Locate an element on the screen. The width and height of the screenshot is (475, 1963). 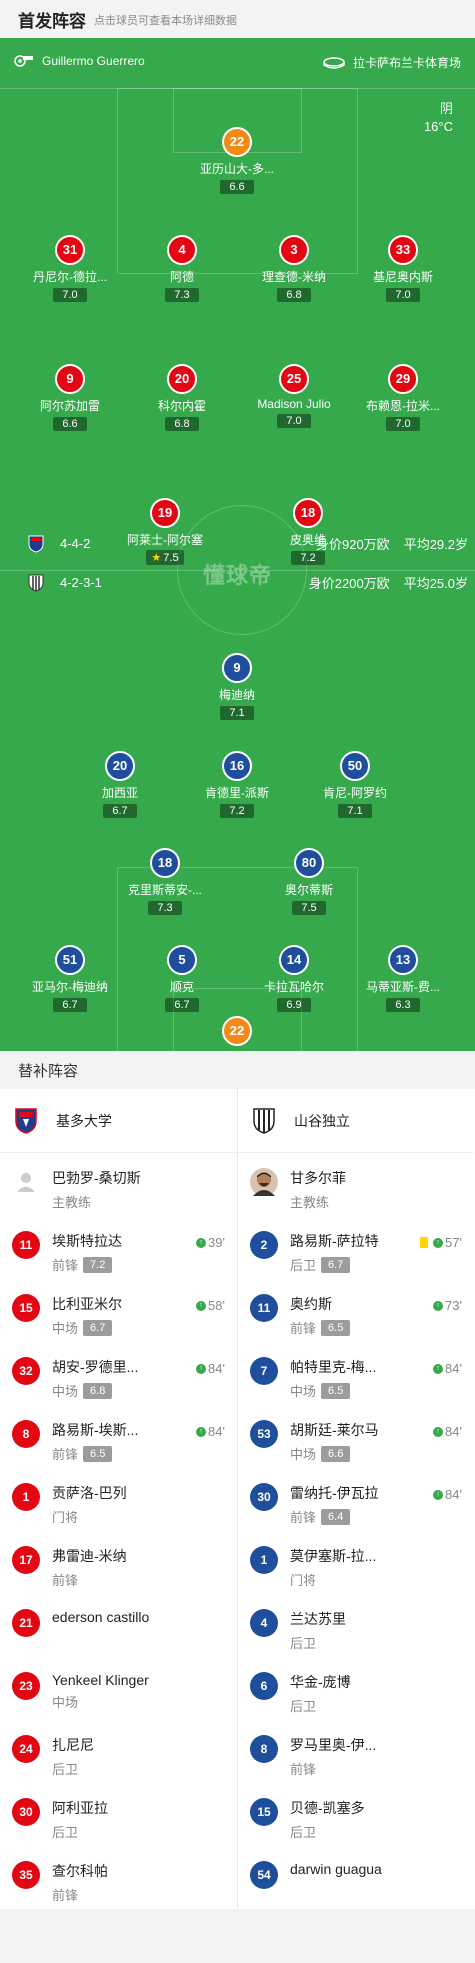
player-number: 9 is located at coordinates (237, 668).